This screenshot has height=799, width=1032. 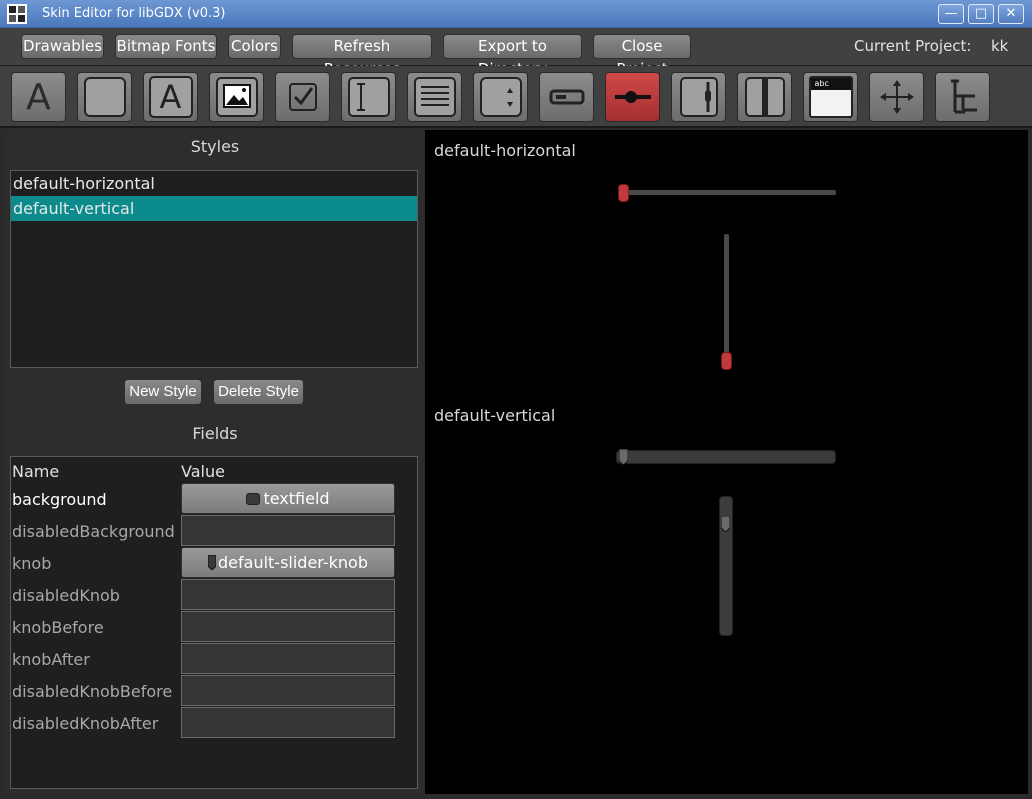 I want to click on field-value-button: default-slider-knob, so click(x=288, y=562).